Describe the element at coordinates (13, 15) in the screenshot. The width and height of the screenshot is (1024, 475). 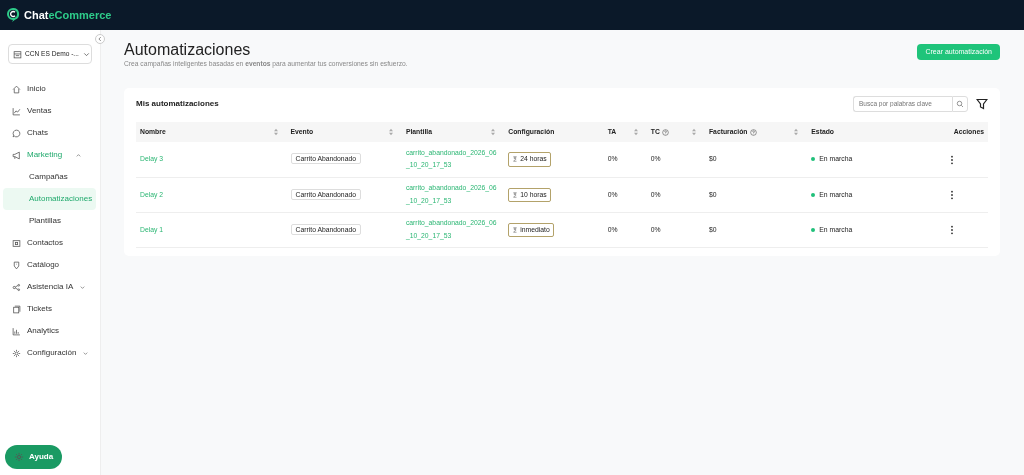
I see `logo-icon` at that location.